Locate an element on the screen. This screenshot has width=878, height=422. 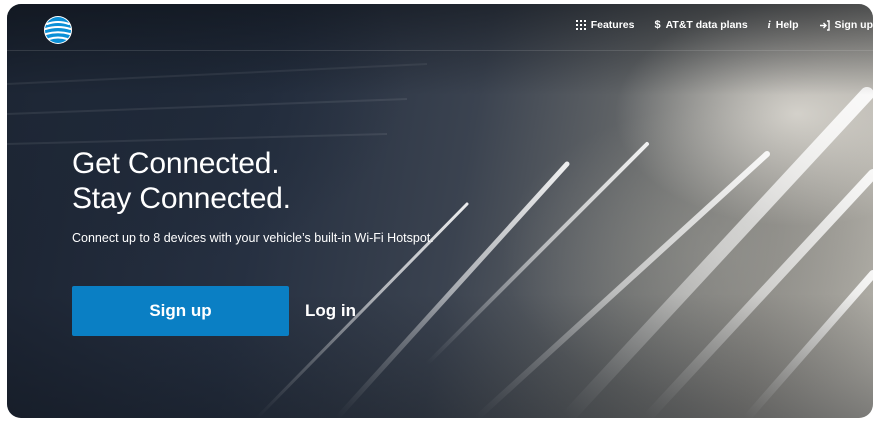
nav-features: Features is located at coordinates (605, 25).